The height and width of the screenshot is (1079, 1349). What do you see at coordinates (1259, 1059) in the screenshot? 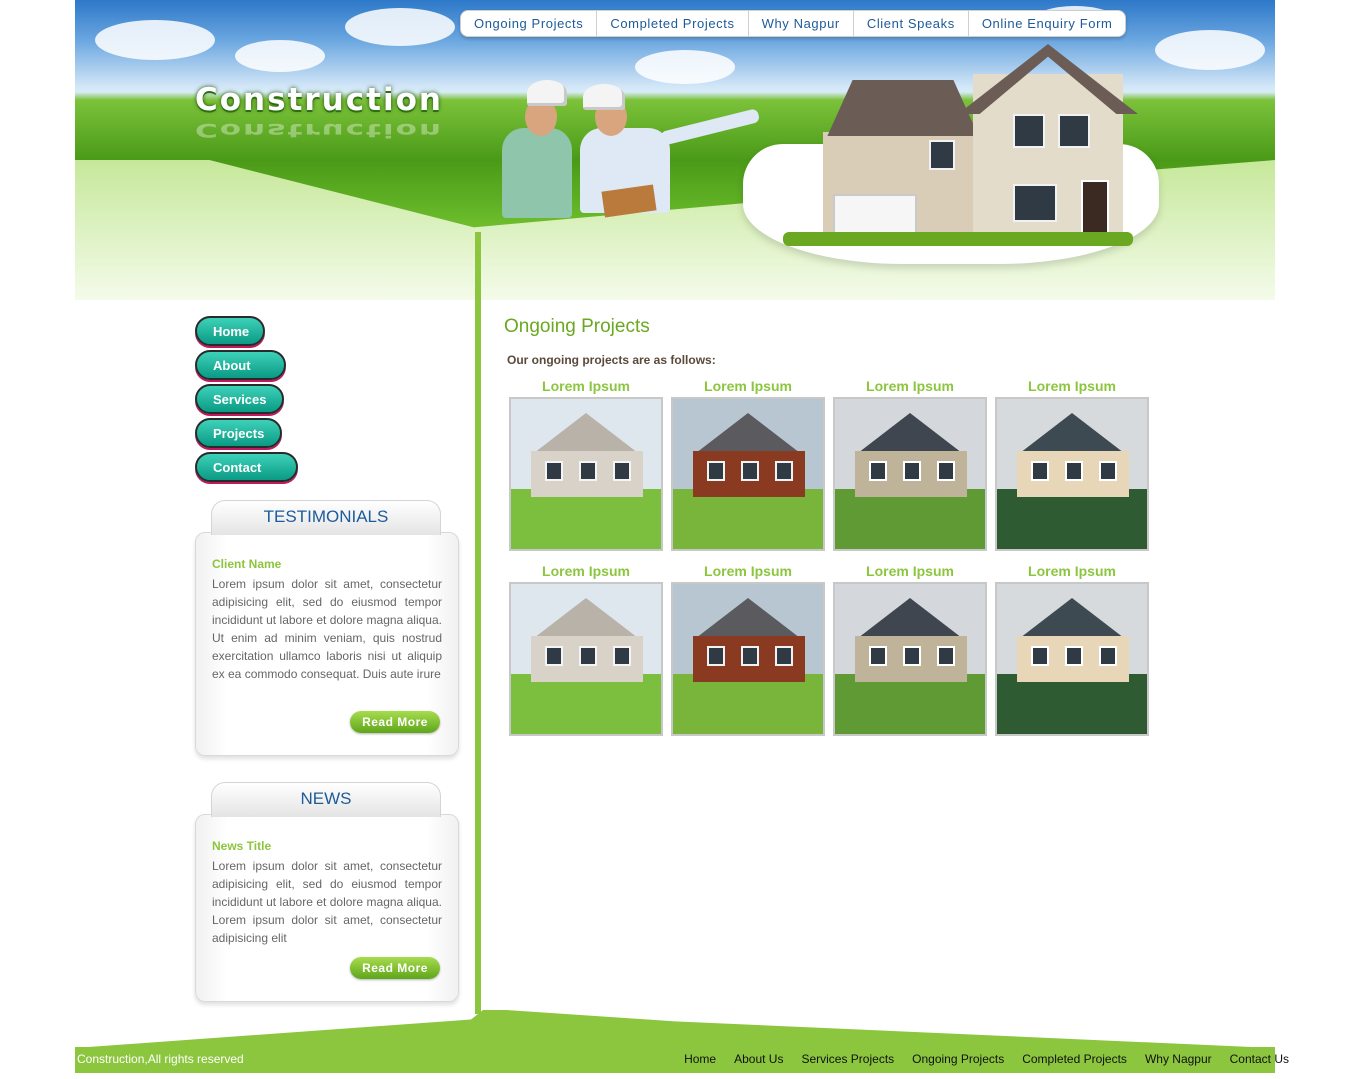
I see `footer-link-contact-us: Contact Us` at bounding box center [1259, 1059].